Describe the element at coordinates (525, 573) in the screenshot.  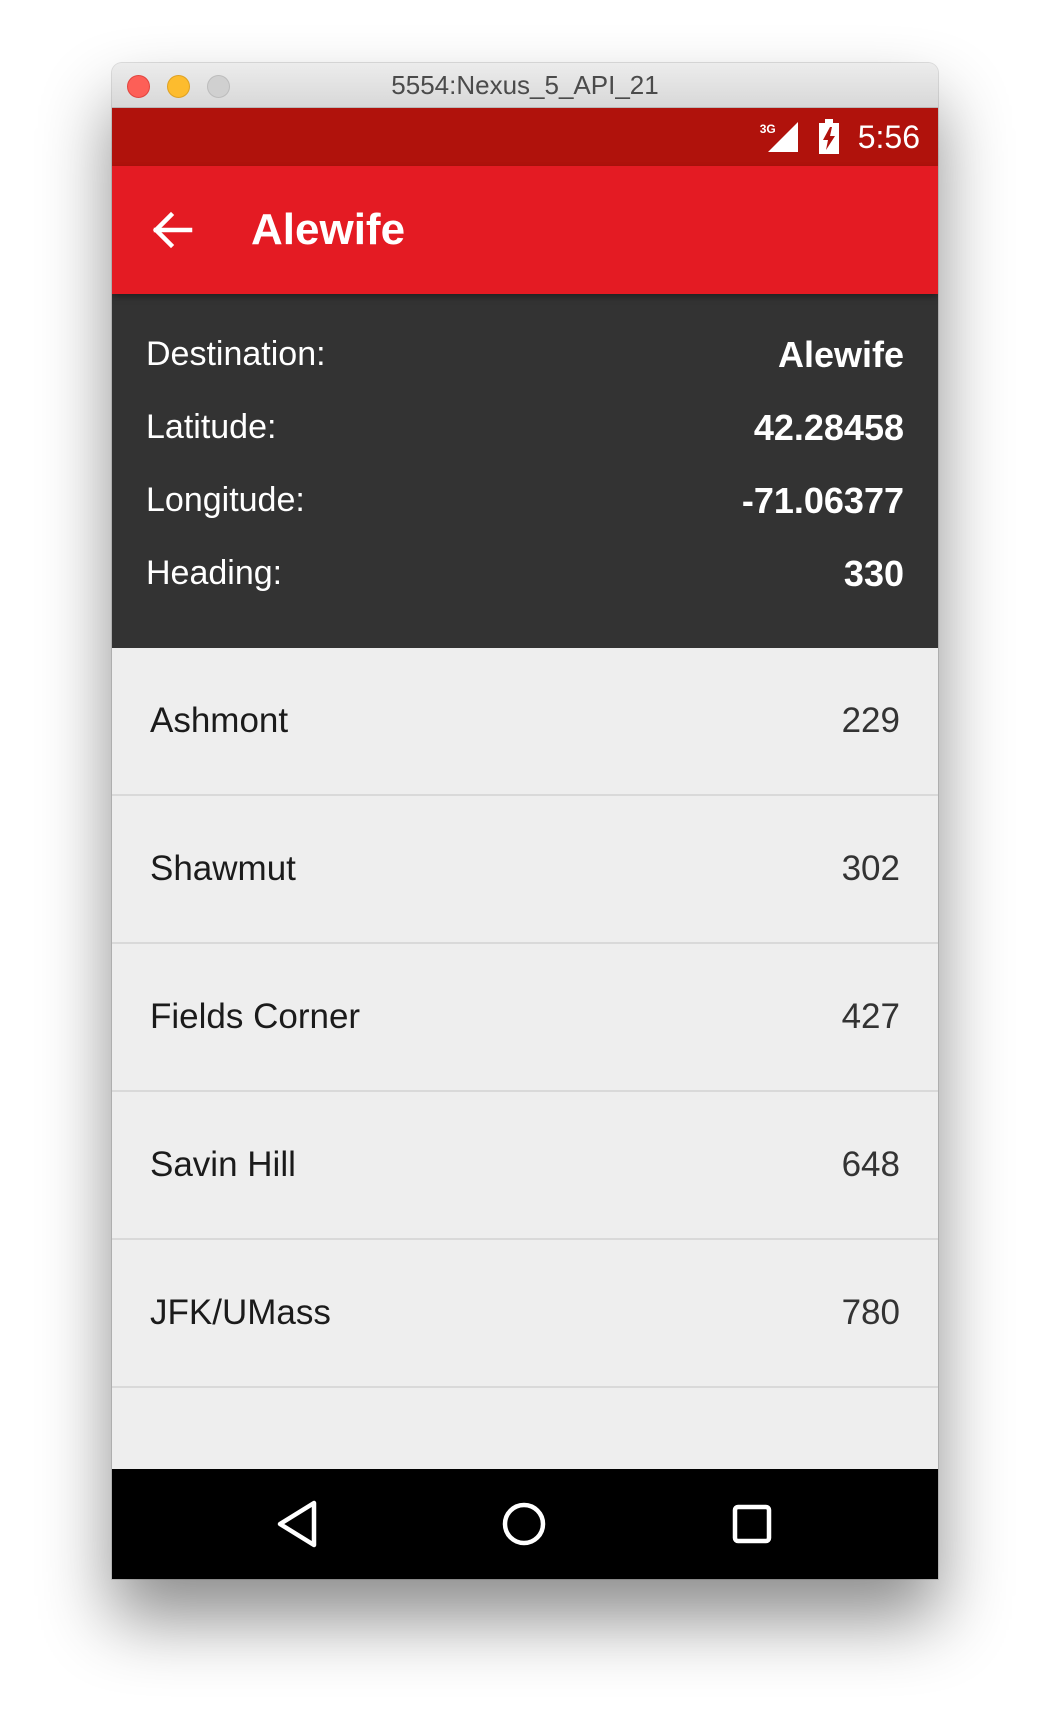
I see `info-row-heading: Heading: 330` at that location.